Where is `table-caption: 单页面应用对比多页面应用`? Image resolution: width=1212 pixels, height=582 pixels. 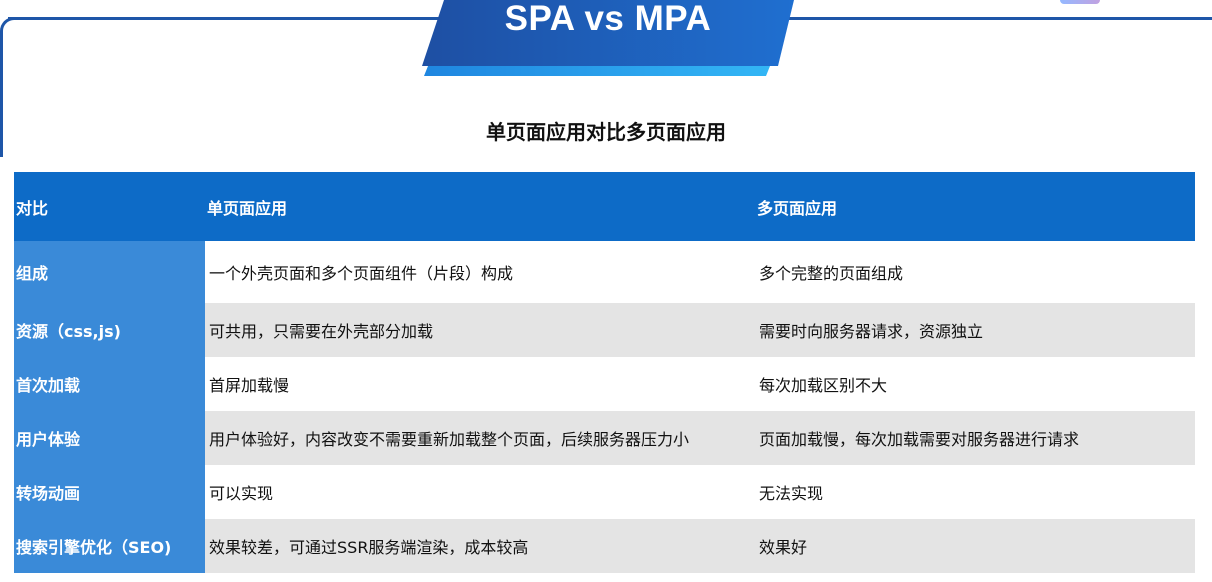 table-caption: 单页面应用对比多页面应用 is located at coordinates (606, 132).